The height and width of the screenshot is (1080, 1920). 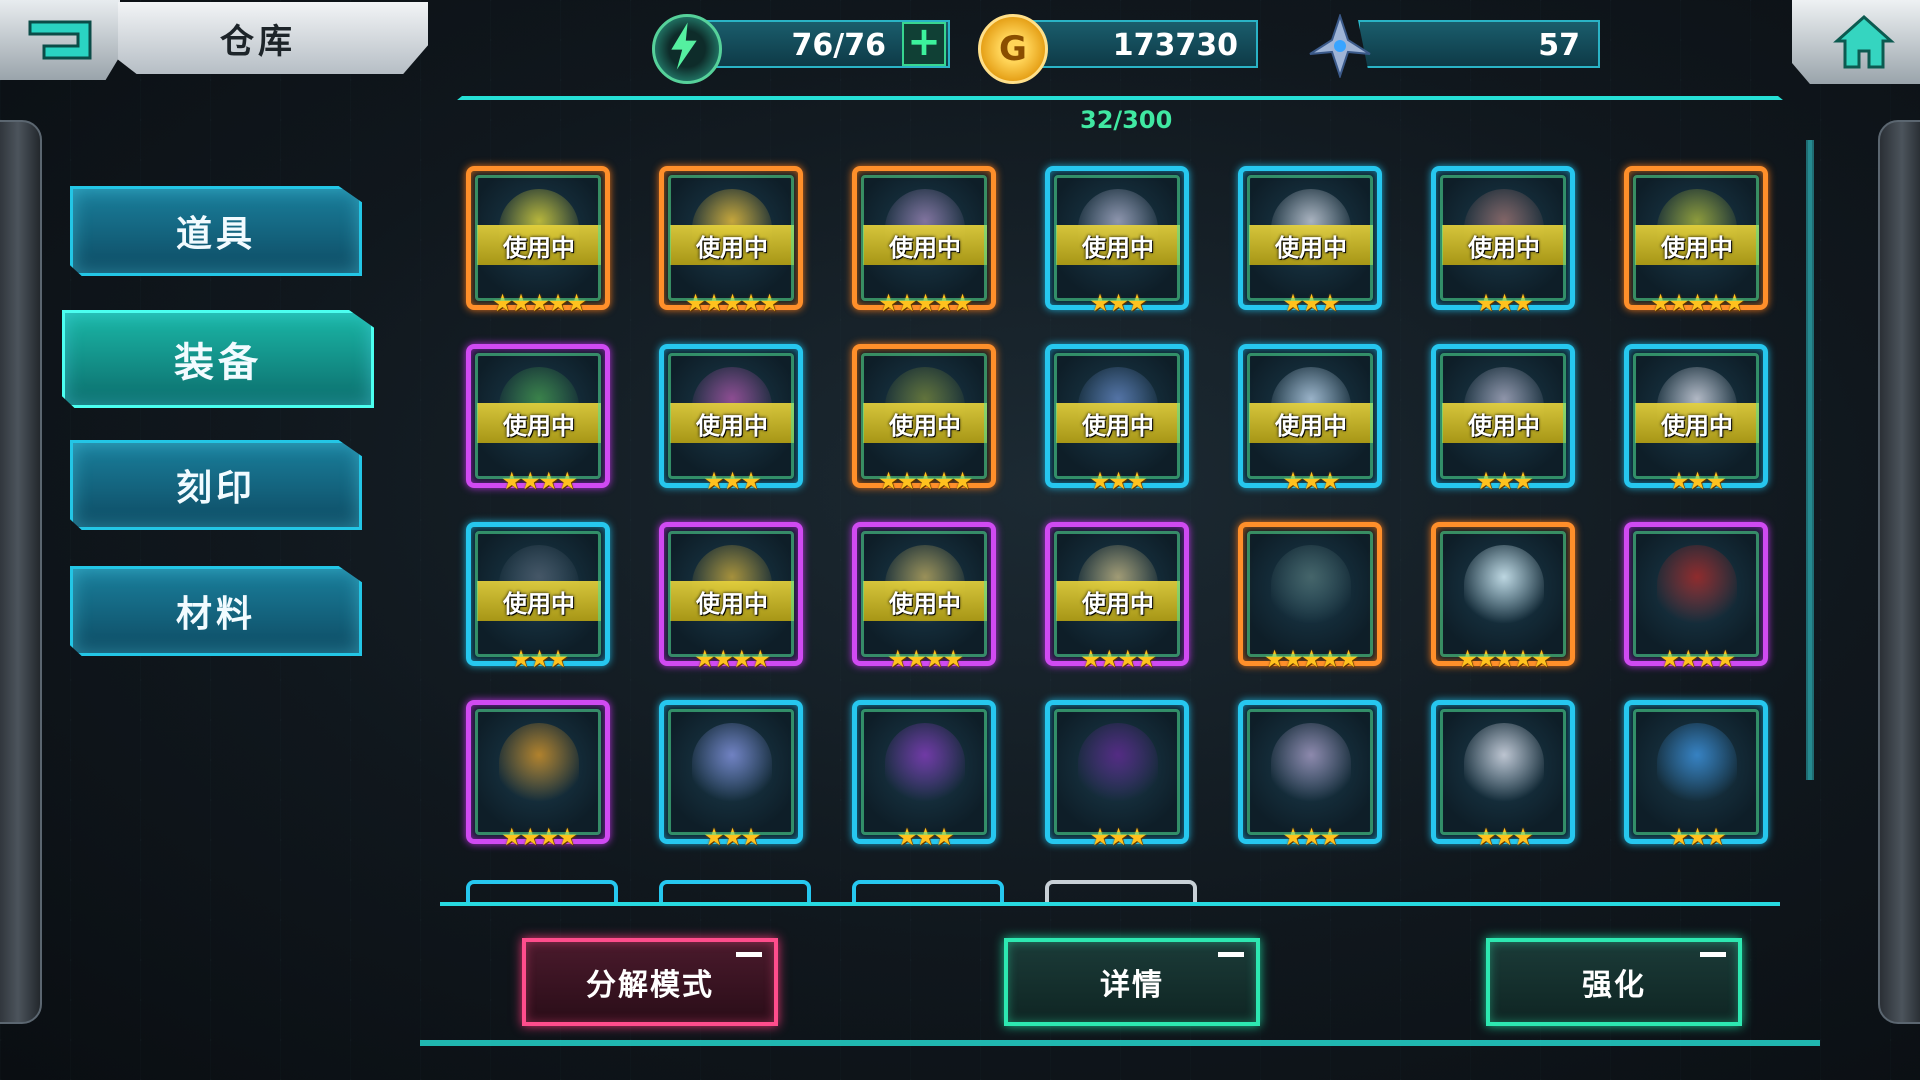 What do you see at coordinates (1143, 44) in the screenshot?
I see `gold-bar: 173730` at bounding box center [1143, 44].